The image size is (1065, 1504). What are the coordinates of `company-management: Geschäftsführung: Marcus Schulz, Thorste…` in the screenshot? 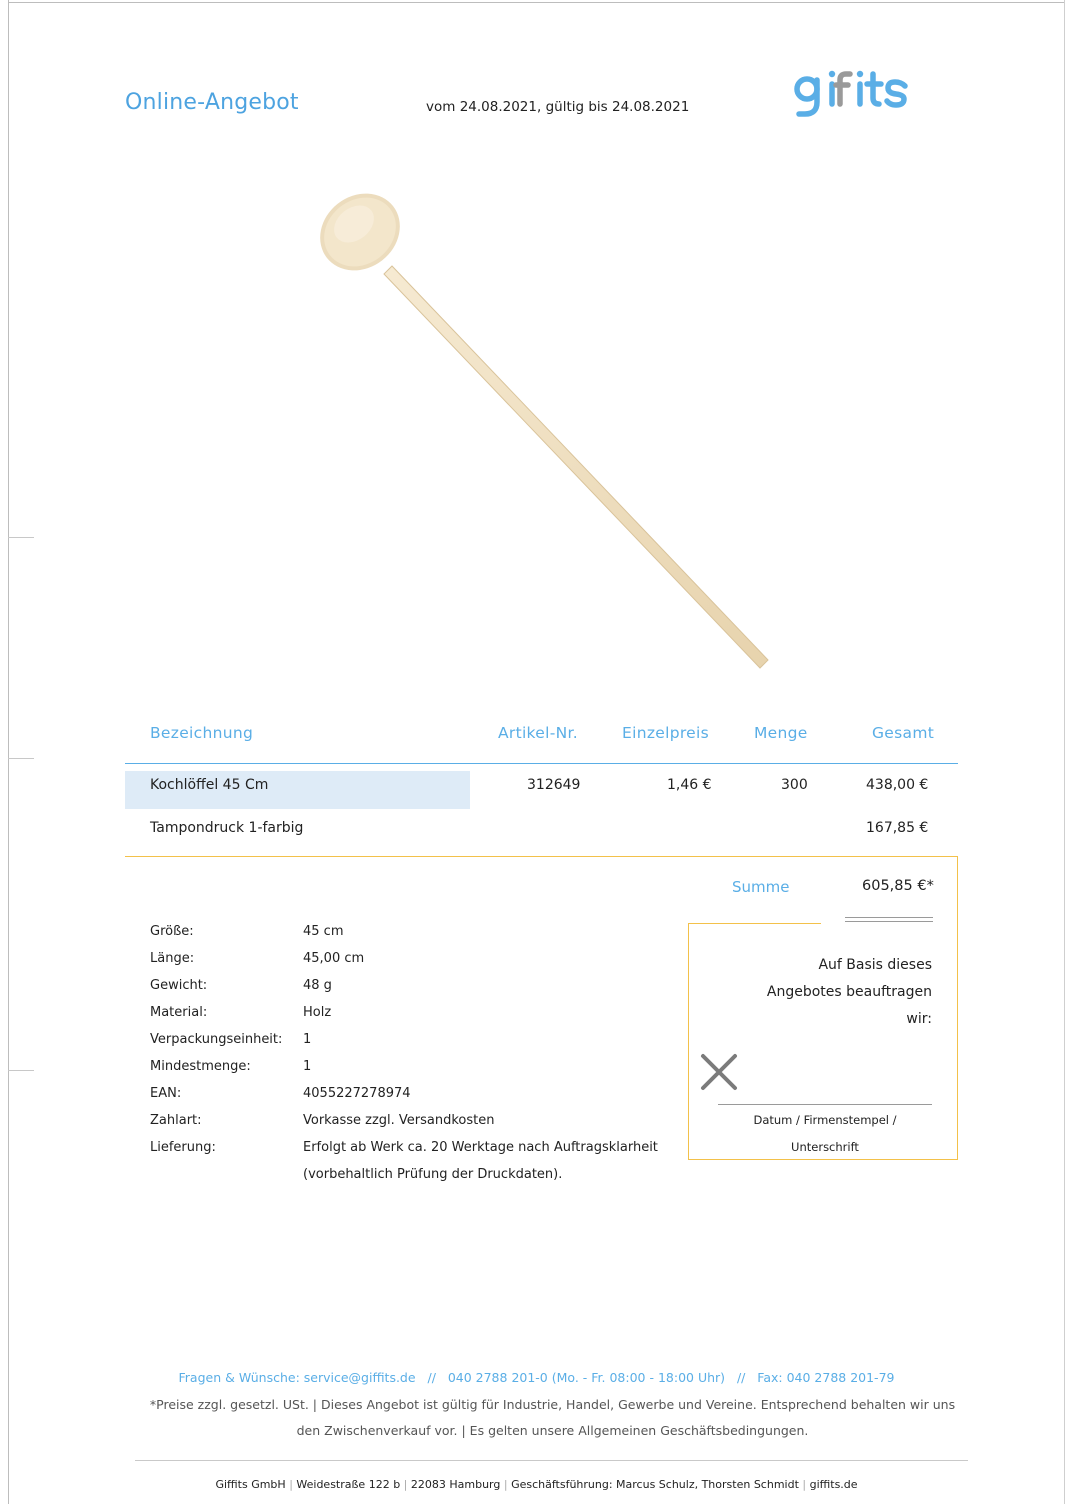 It's located at (655, 1484).